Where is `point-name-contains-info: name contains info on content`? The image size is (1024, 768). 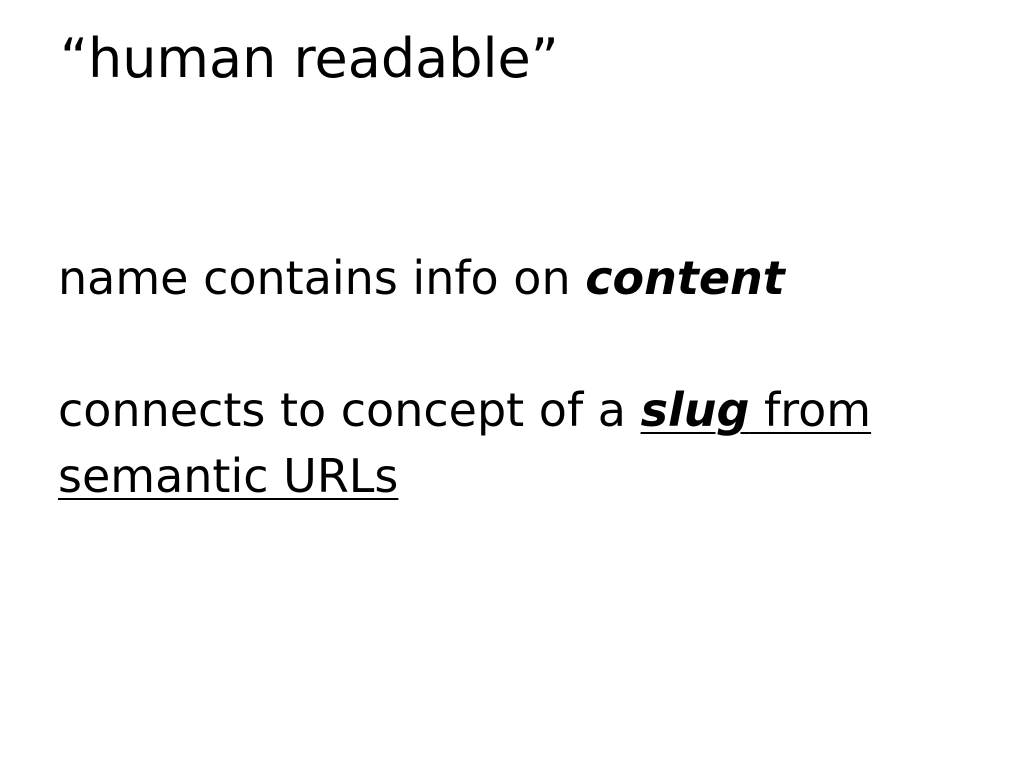
point-name-contains-info: name contains info on content is located at coordinates (508, 278).